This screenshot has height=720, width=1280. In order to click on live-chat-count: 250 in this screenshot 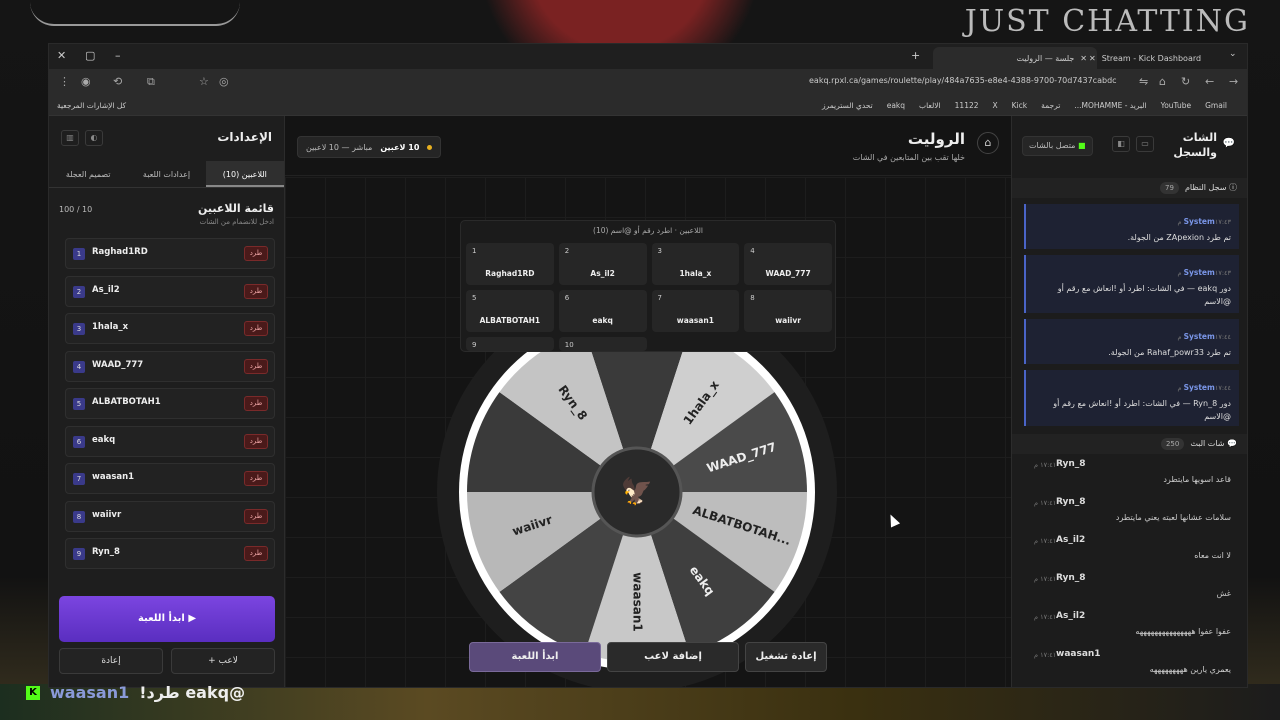, I will do `click(1172, 444)`.